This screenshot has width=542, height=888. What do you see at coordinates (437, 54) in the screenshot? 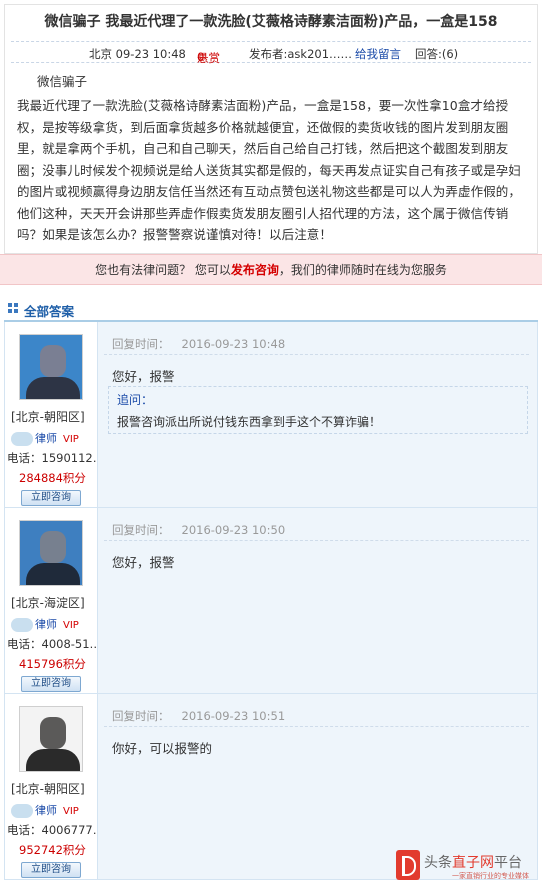
I see `answers-count: 回答:(6)` at bounding box center [437, 54].